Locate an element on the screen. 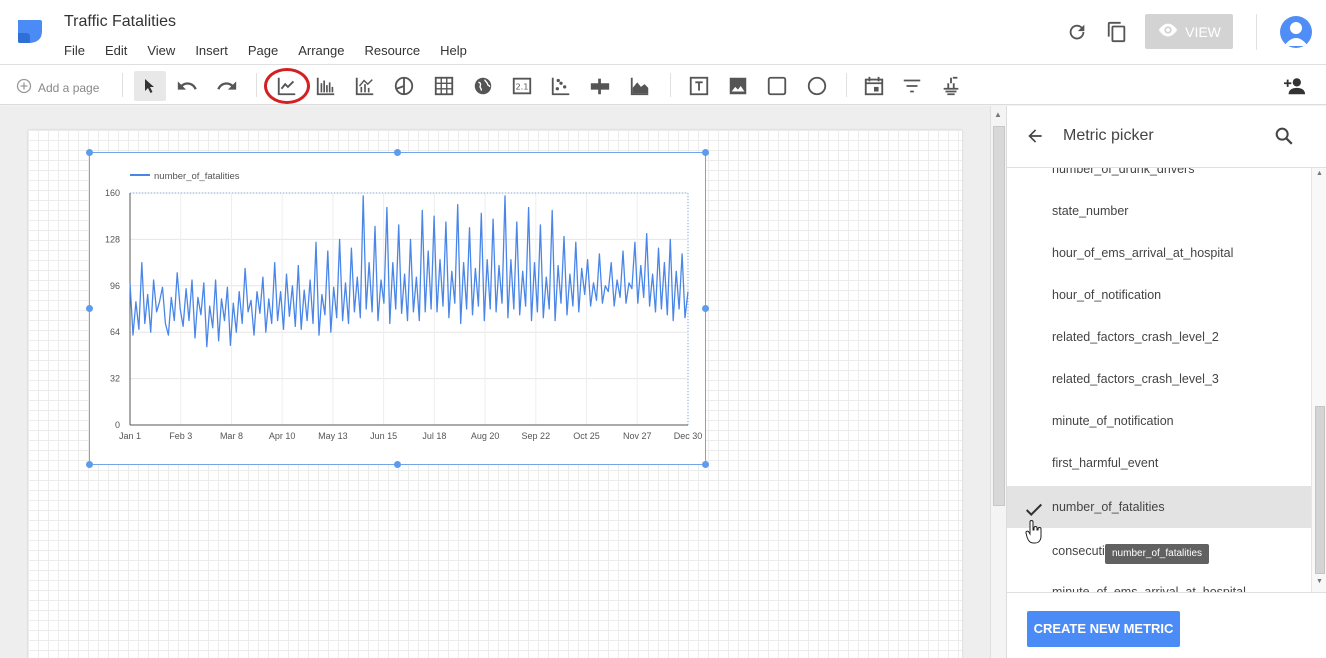 Image resolution: width=1326 pixels, height=658 pixels. y-tick-label: 32 is located at coordinates (115, 379).